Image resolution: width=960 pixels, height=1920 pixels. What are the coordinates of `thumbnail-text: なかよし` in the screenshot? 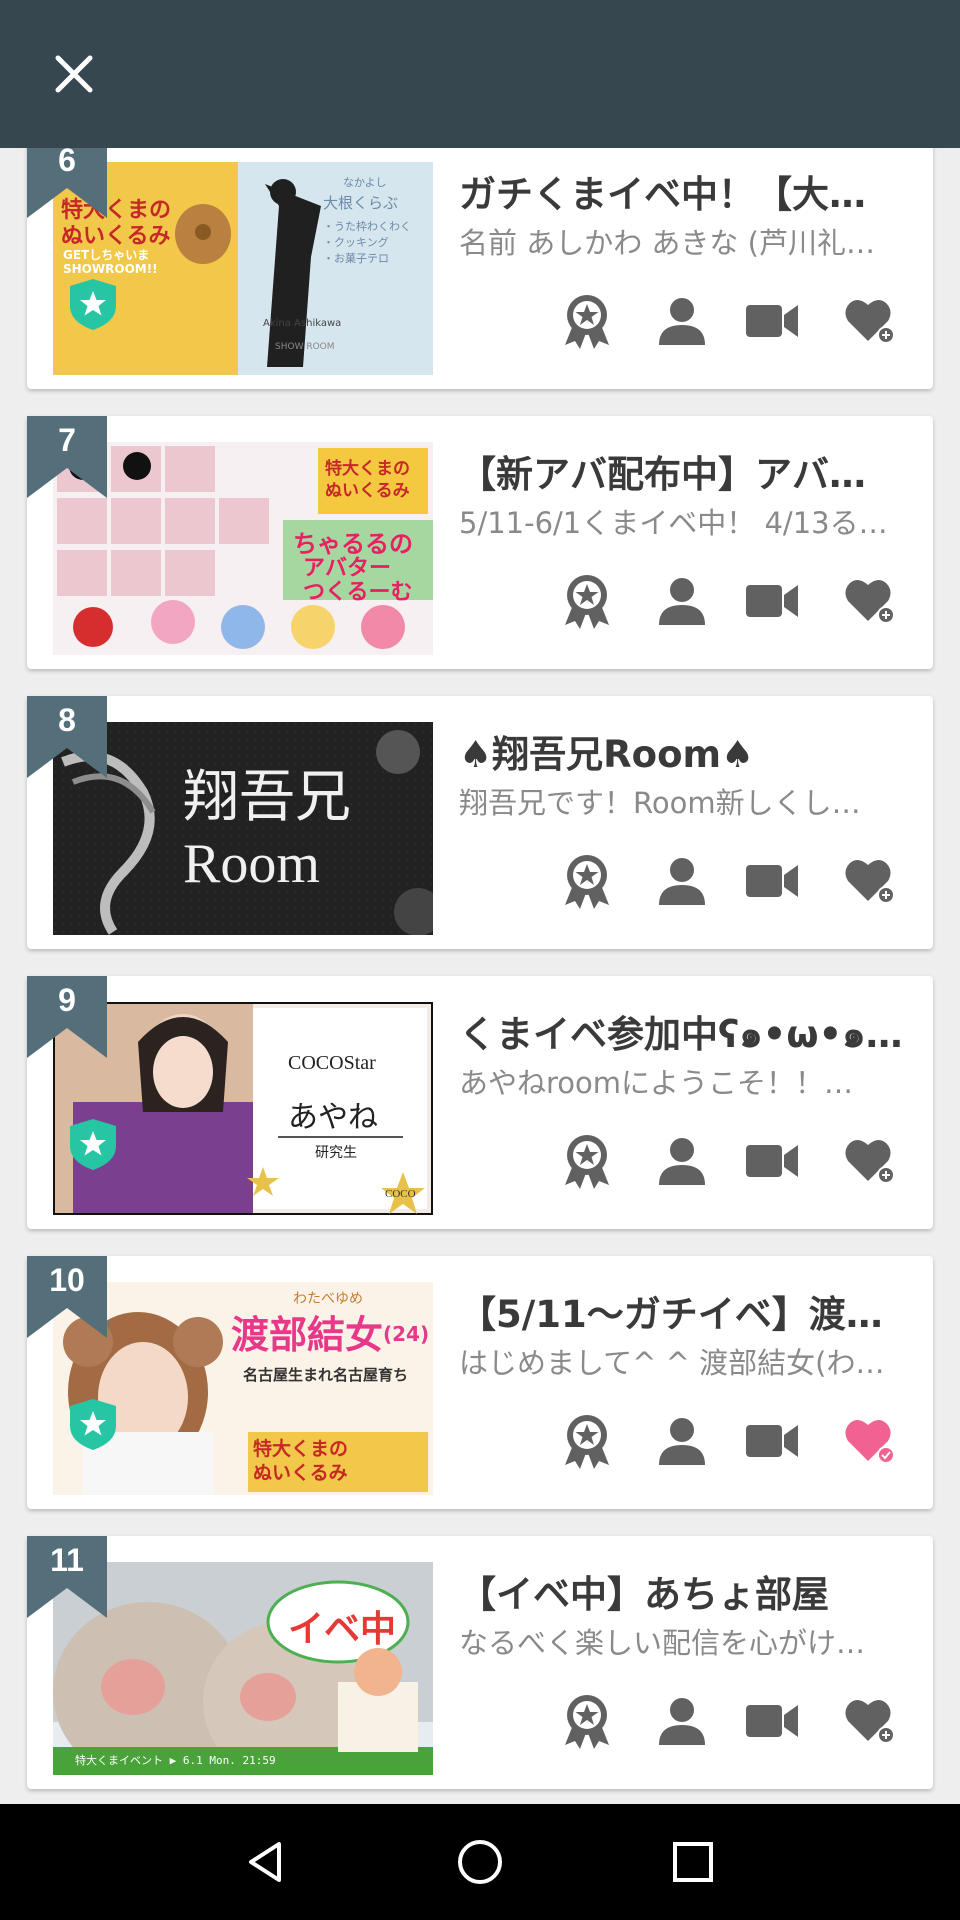 It's located at (365, 182).